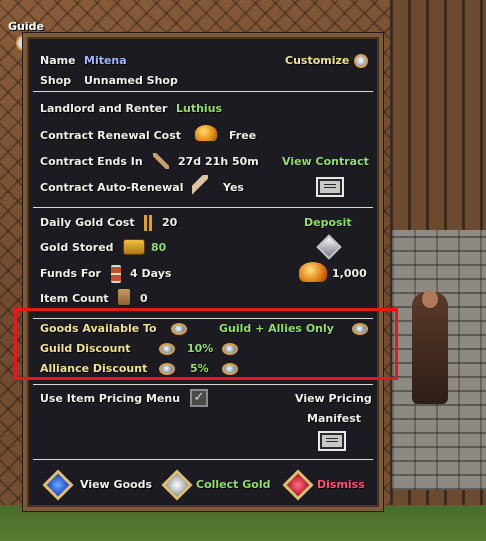 The width and height of the screenshot is (486, 541). Describe the element at coordinates (360, 329) in the screenshot. I see `goods-available-next-button` at that location.